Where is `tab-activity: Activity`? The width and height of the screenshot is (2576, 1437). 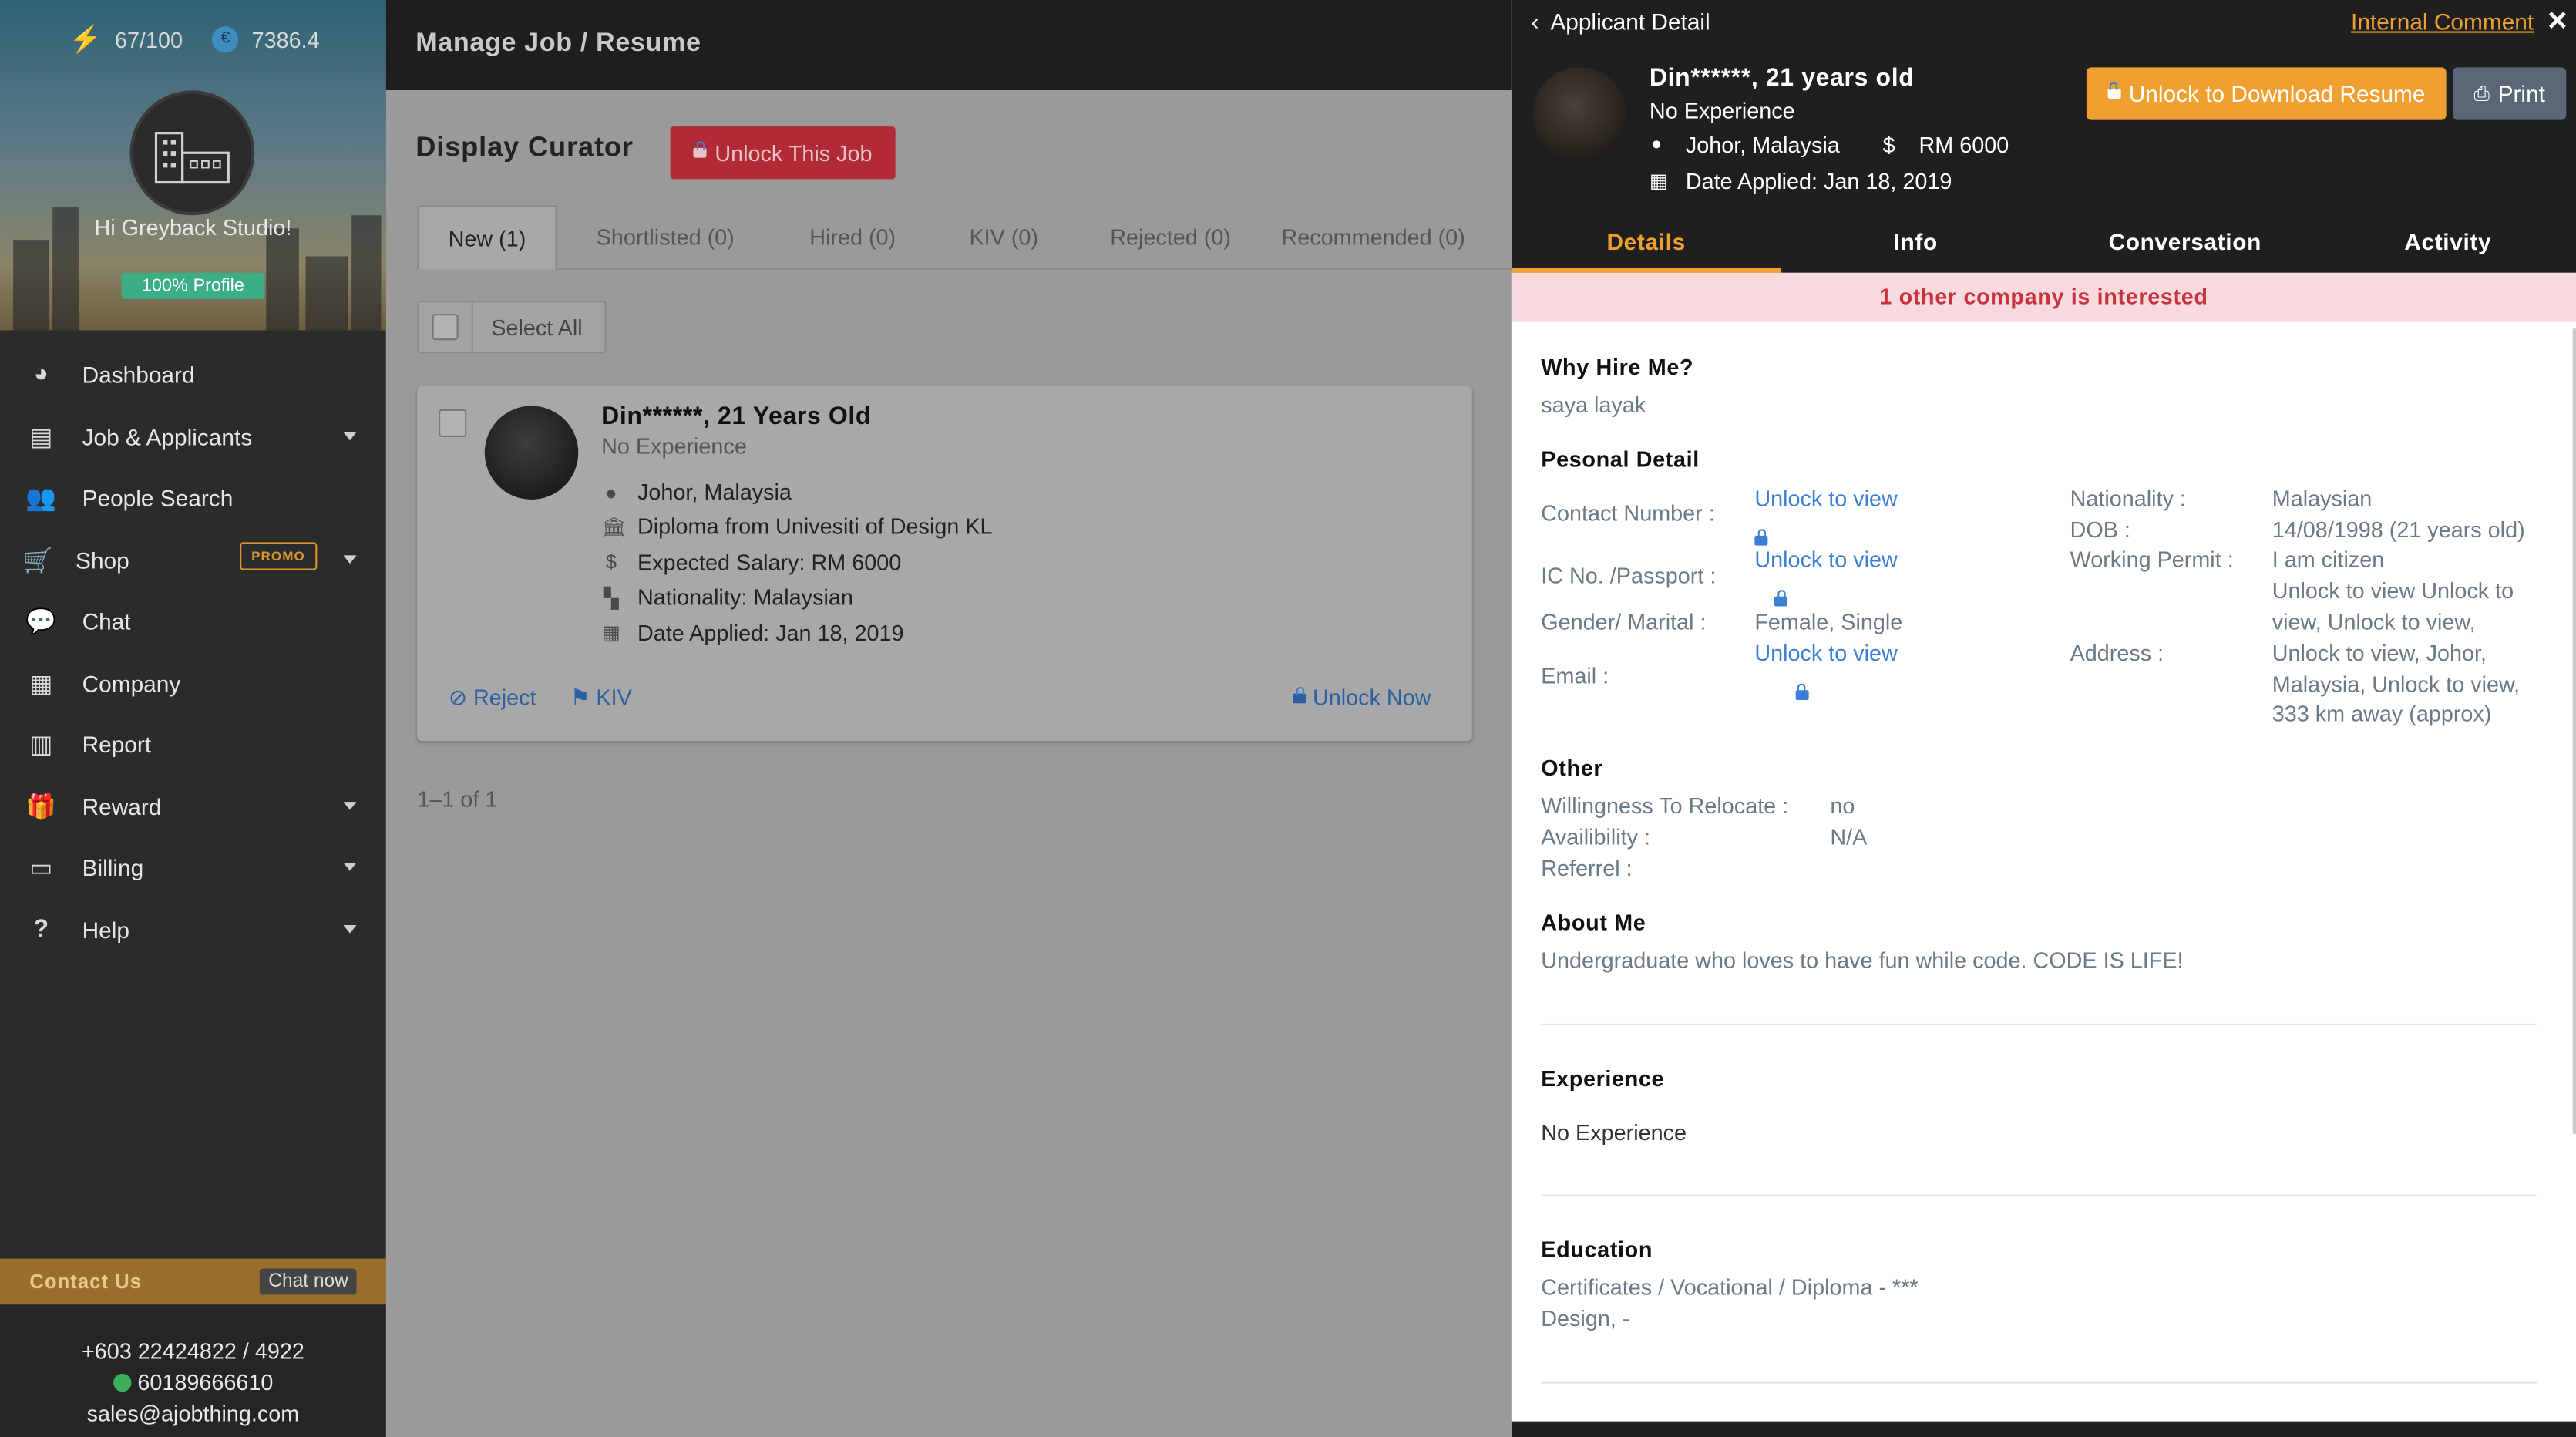
tab-activity: Activity is located at coordinates (2448, 244).